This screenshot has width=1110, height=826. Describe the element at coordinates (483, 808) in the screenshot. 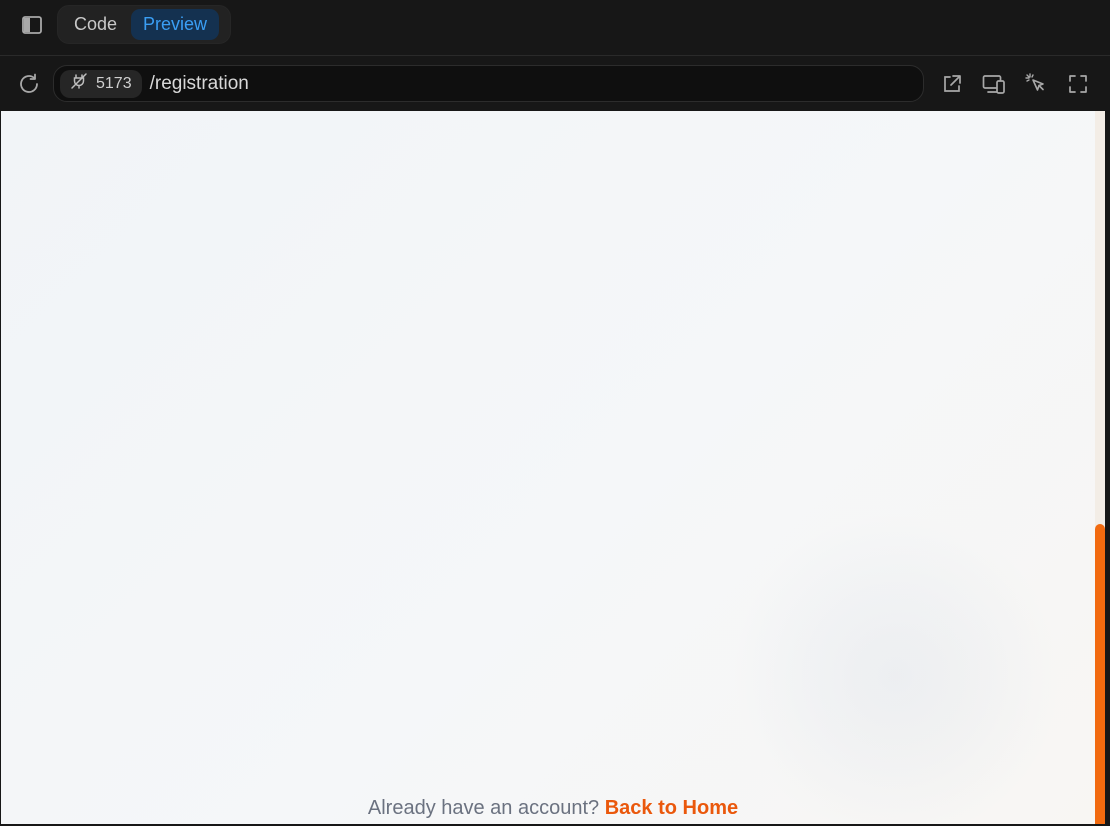

I see `login-prompt-text: Already have an account?` at that location.